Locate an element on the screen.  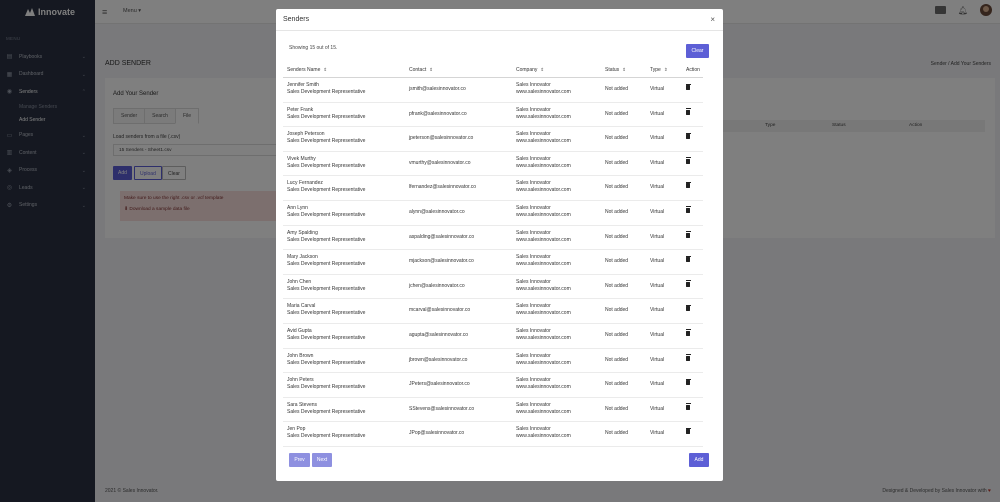
column-senders-name: Senders Name ⇕ is located at coordinates (307, 70).